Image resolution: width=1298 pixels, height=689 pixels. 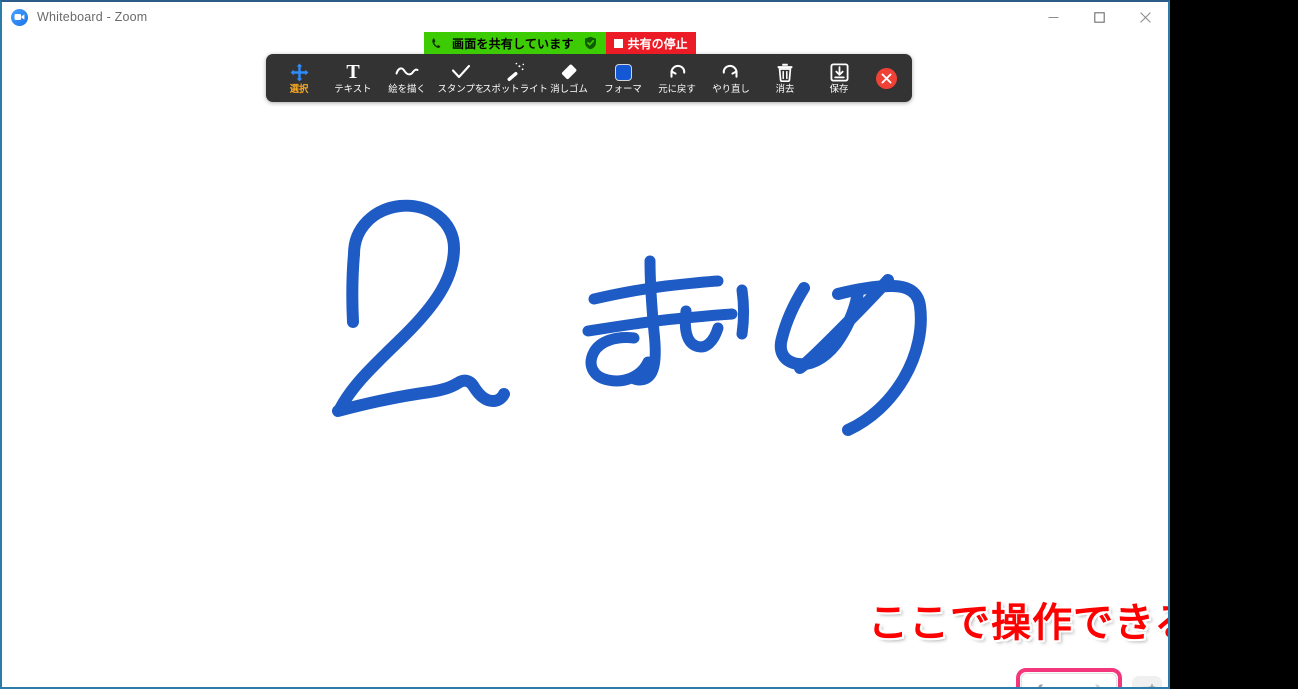 I want to click on page-navigation-area: ❮ 2 ❯, so click(x=1089, y=677).